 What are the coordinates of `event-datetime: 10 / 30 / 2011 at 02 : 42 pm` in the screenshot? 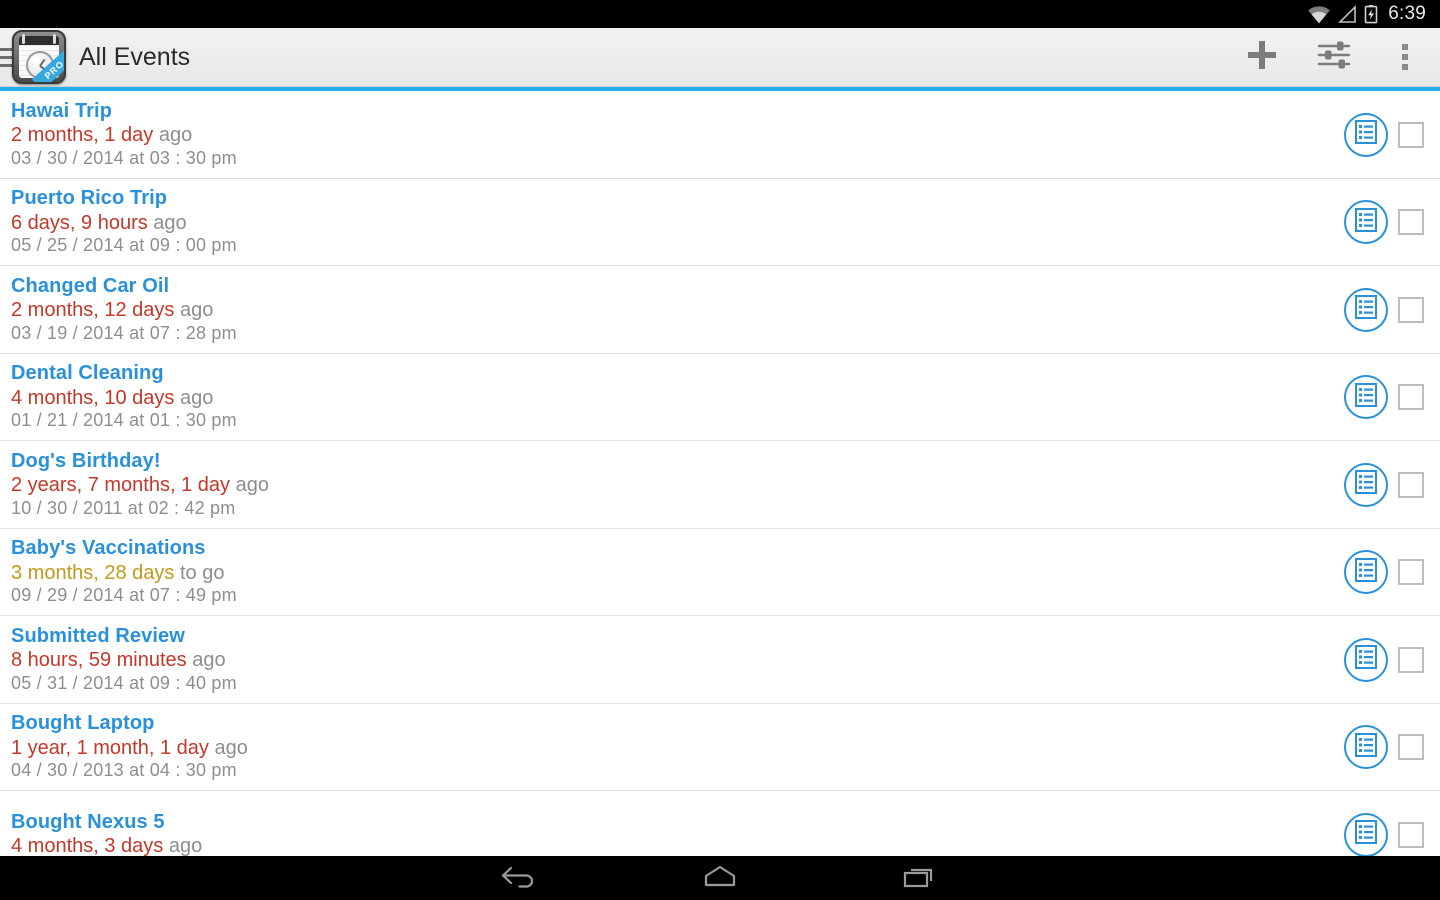 It's located at (123, 507).